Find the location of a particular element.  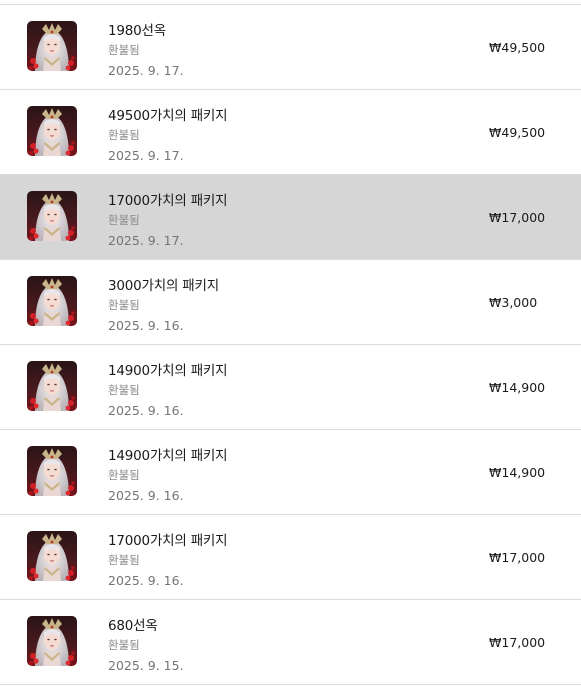

purchase-price: ₩3,000 is located at coordinates (513, 302).